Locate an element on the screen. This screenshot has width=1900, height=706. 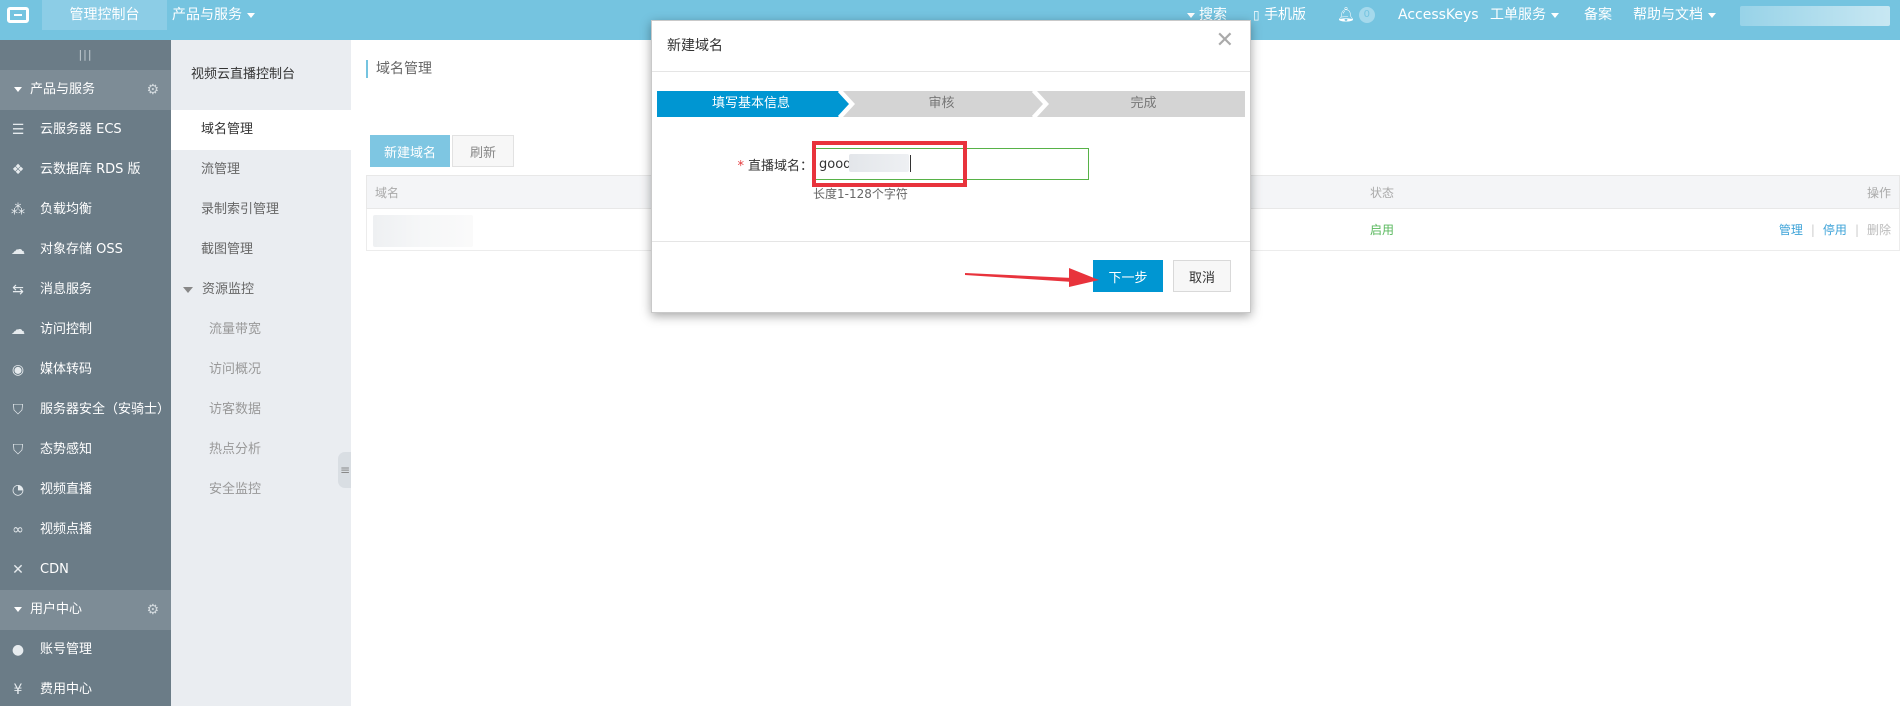
cloud-storage-icon: ☁ is located at coordinates (18, 250).